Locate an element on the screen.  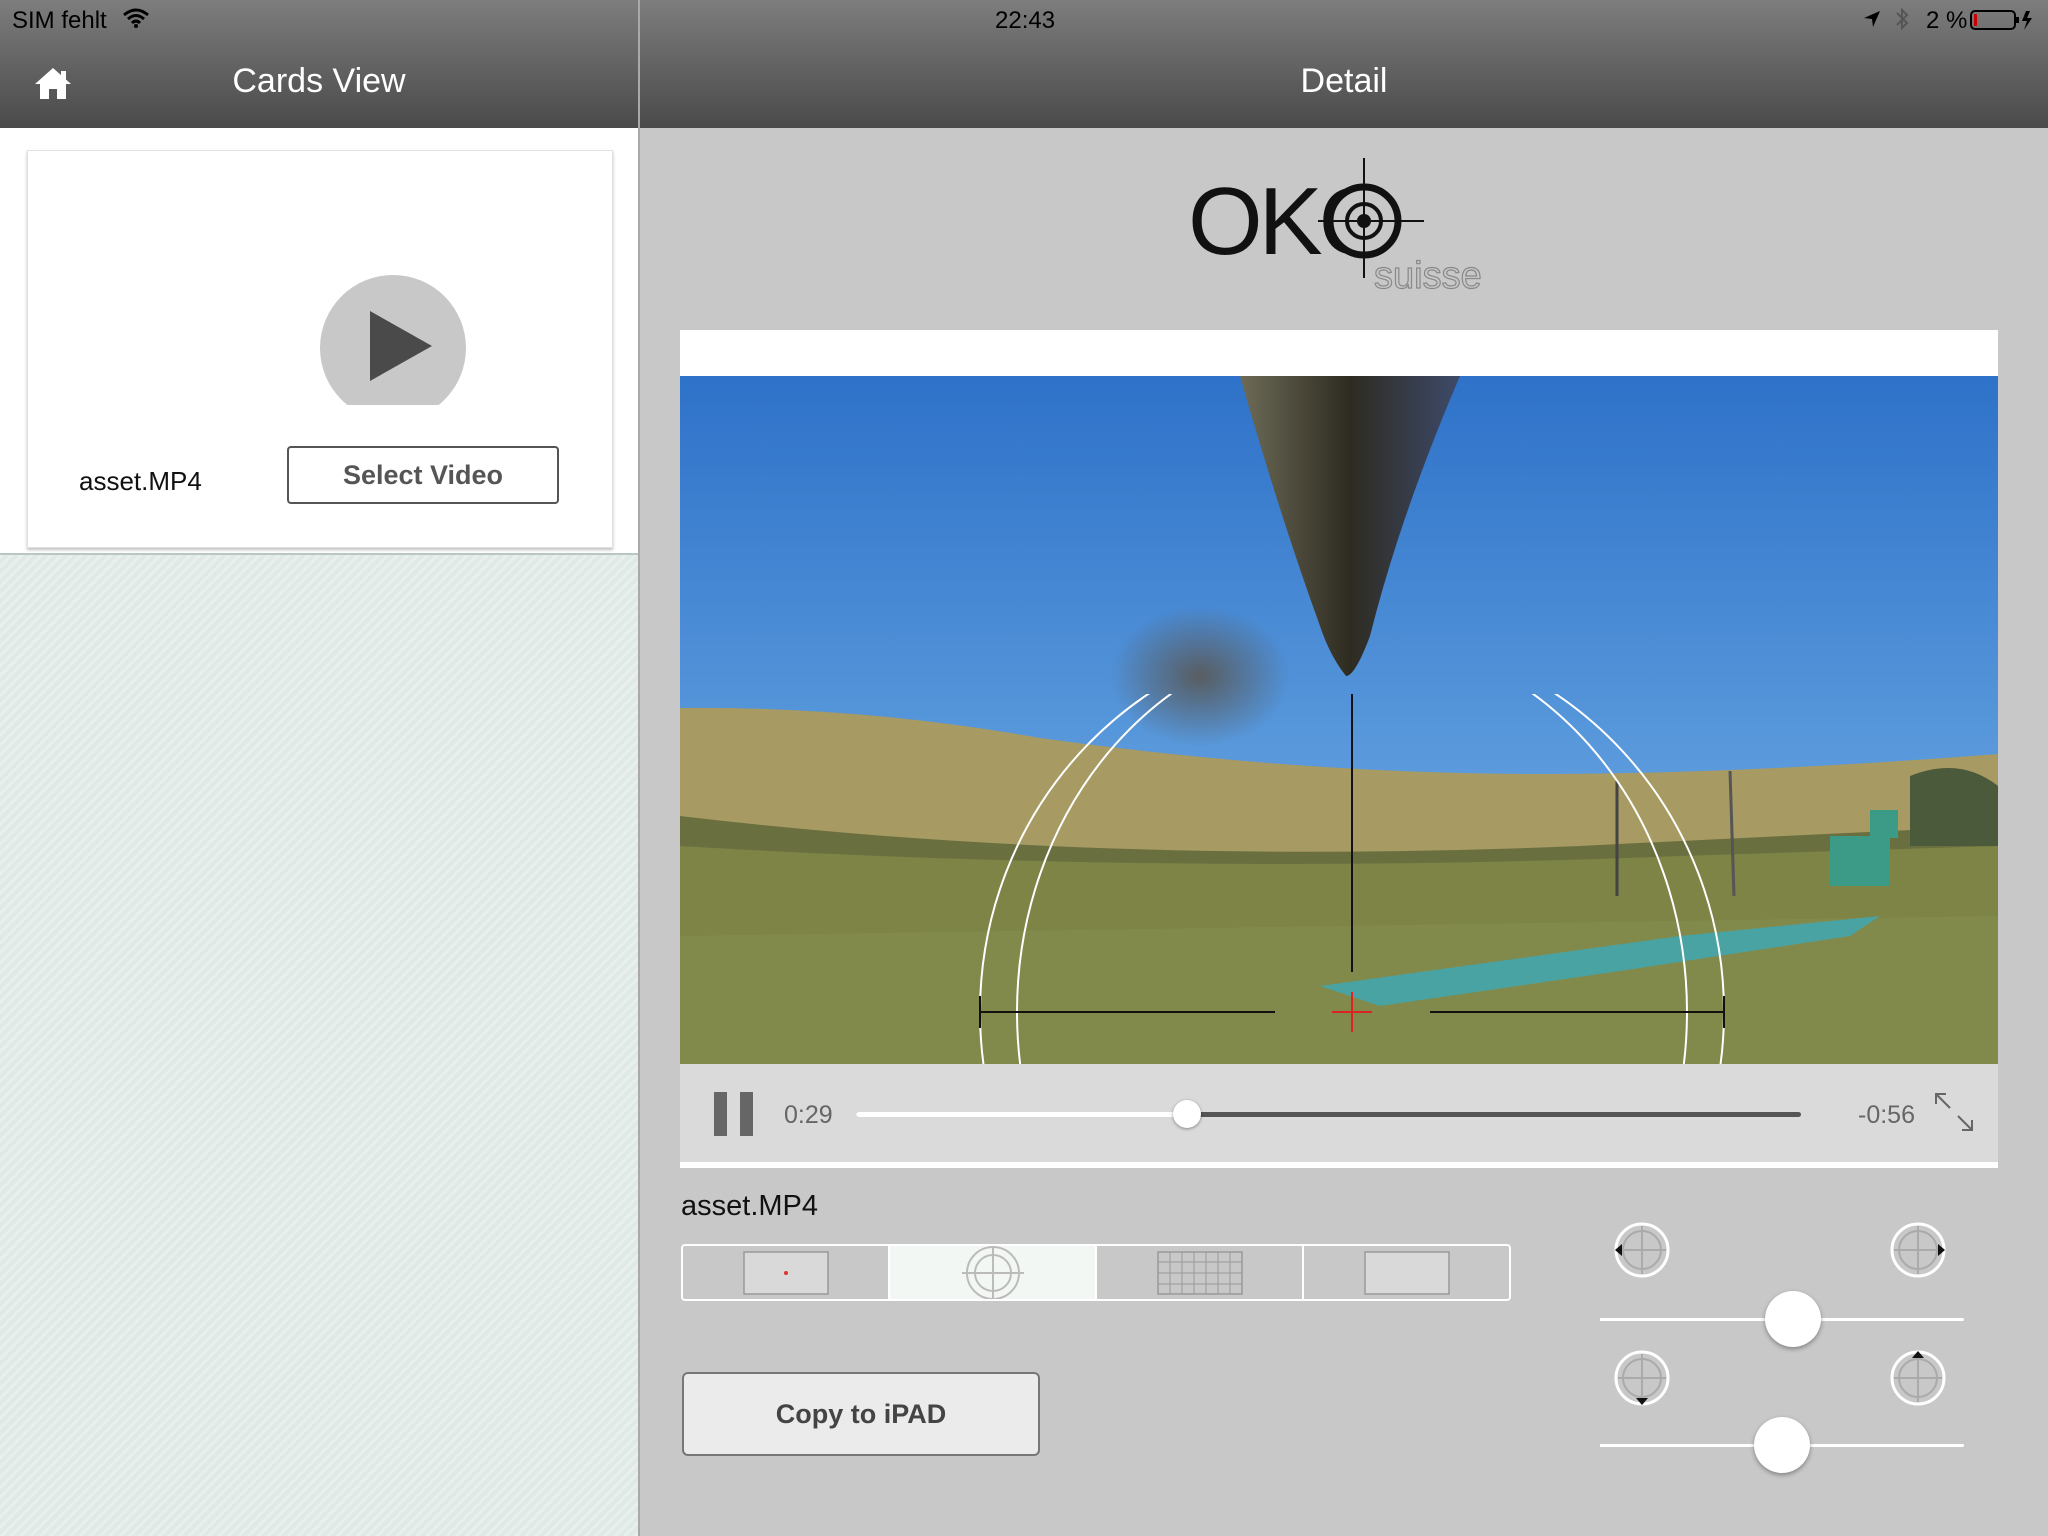
card-filename: asset.MP4 is located at coordinates (140, 481).